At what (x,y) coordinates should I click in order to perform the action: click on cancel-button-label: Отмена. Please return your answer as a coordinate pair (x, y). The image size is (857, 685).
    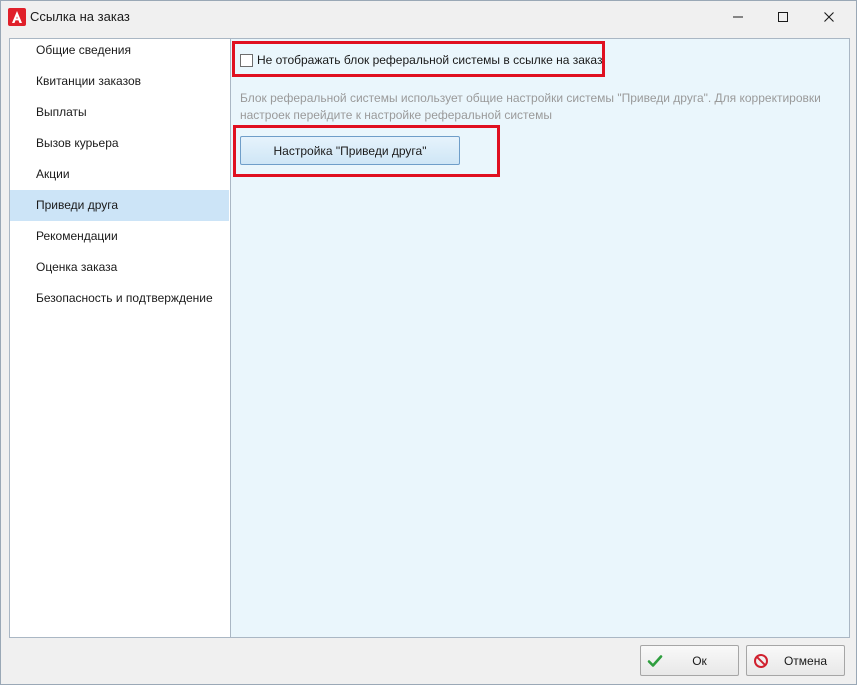
    Looking at the image, I should click on (805, 660).